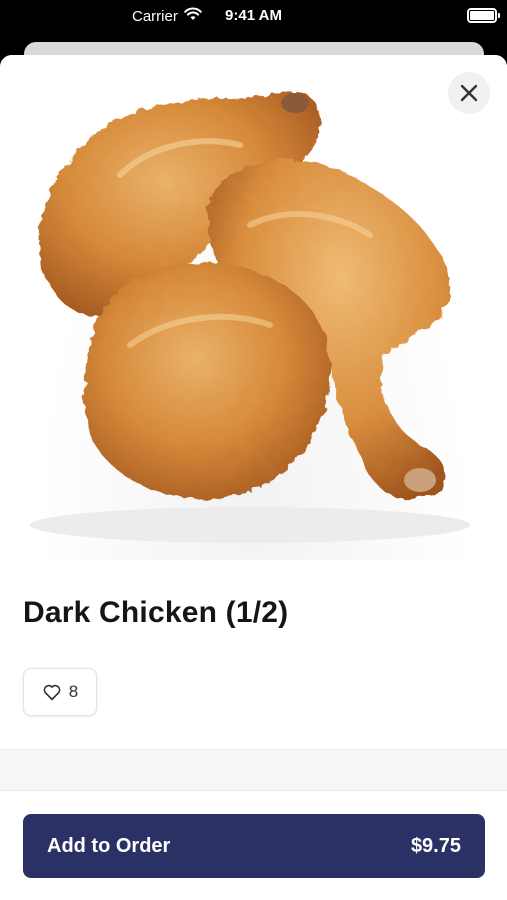  I want to click on status-time: 9:41 AM, so click(253, 15).